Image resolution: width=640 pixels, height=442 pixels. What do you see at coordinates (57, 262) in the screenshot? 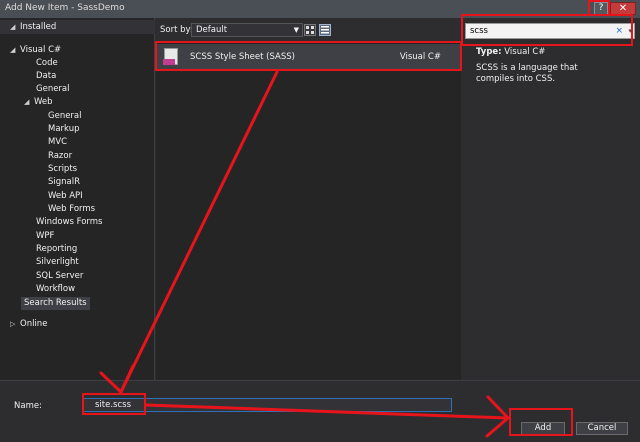
I see `tree-item-silverlight: Silverlight` at bounding box center [57, 262].